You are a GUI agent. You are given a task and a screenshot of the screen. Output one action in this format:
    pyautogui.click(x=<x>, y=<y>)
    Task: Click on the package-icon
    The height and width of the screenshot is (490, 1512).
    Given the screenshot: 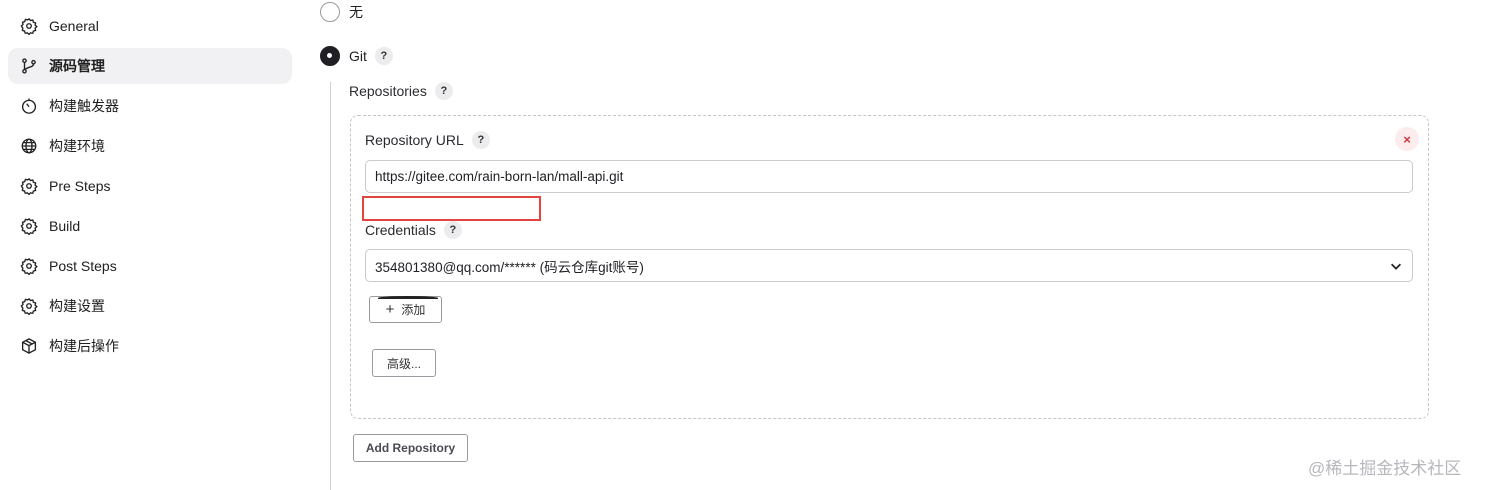 What is the action you would take?
    pyautogui.click(x=29, y=346)
    